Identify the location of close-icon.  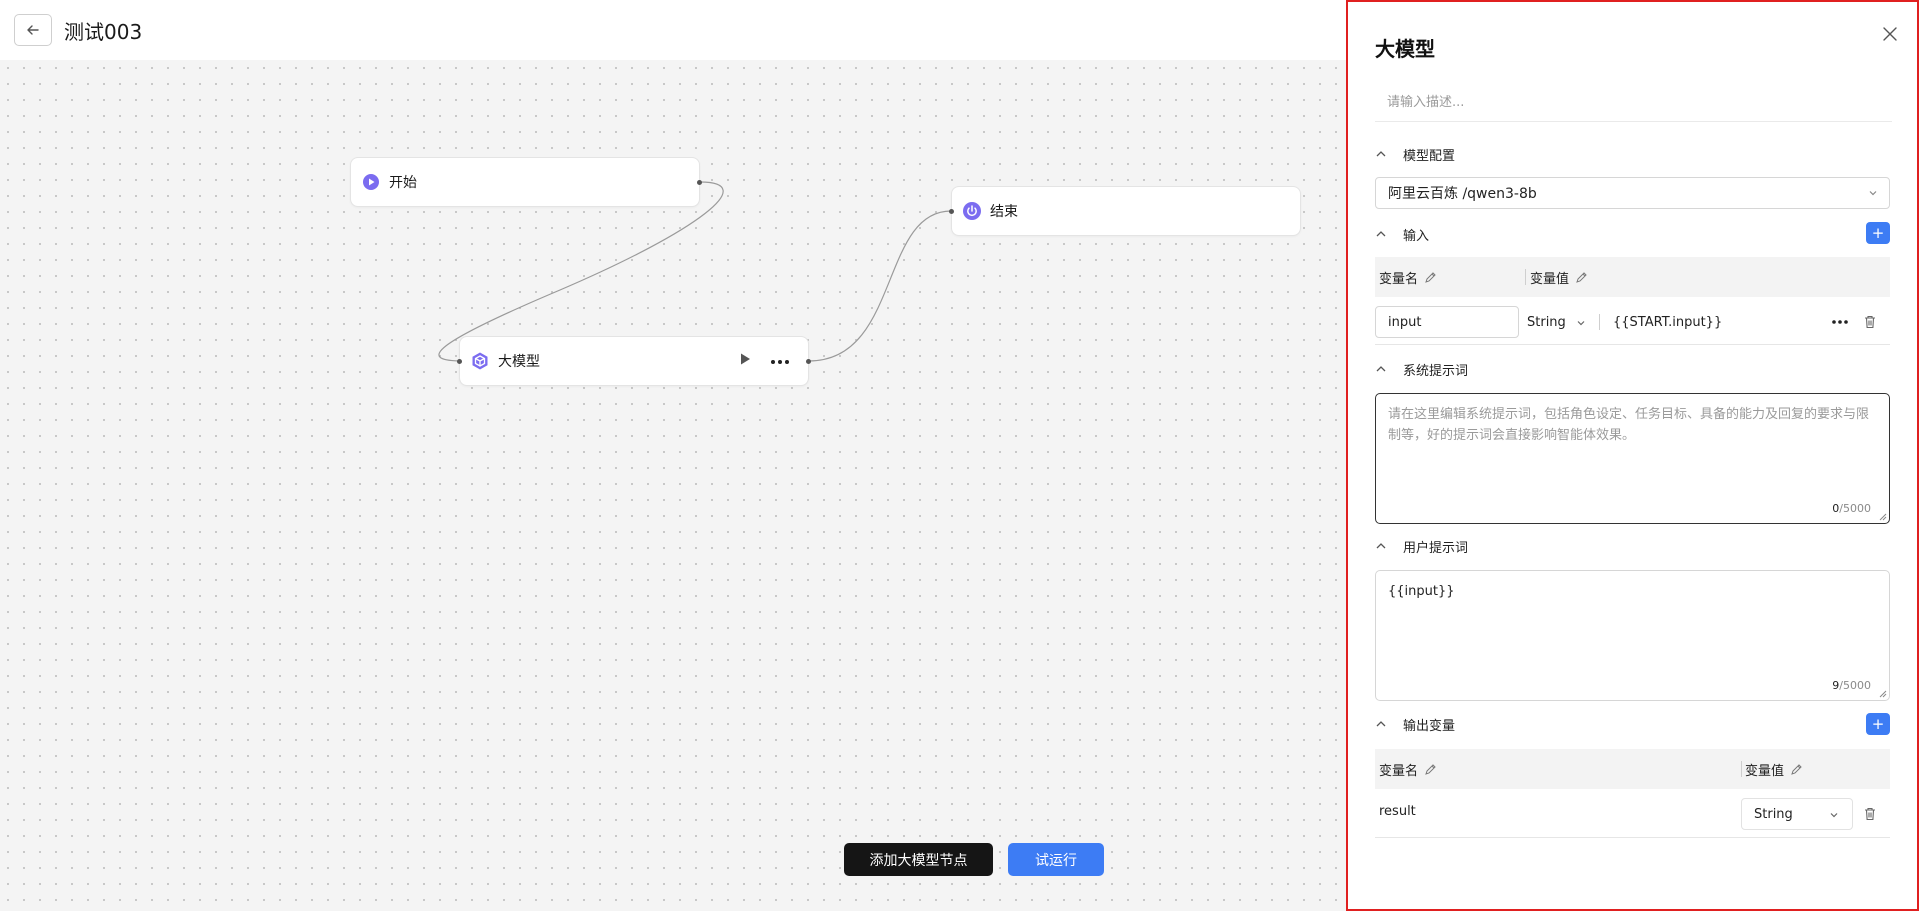
(1890, 34).